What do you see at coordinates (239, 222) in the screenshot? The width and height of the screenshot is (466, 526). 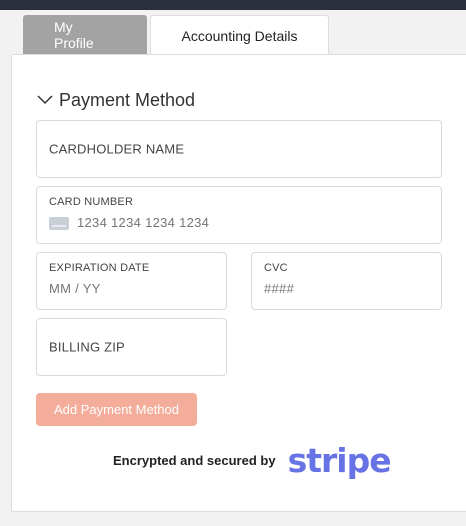 I see `card-number-input` at bounding box center [239, 222].